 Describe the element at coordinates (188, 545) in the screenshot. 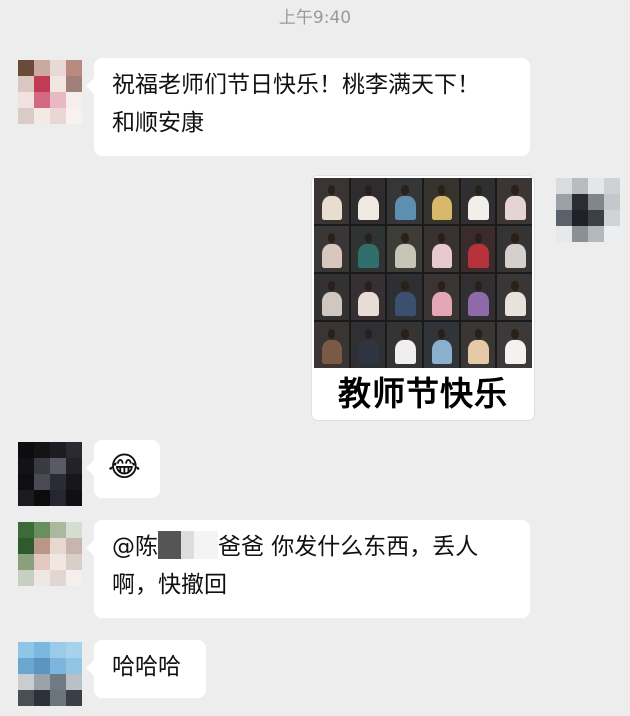

I see `censored-name` at that location.